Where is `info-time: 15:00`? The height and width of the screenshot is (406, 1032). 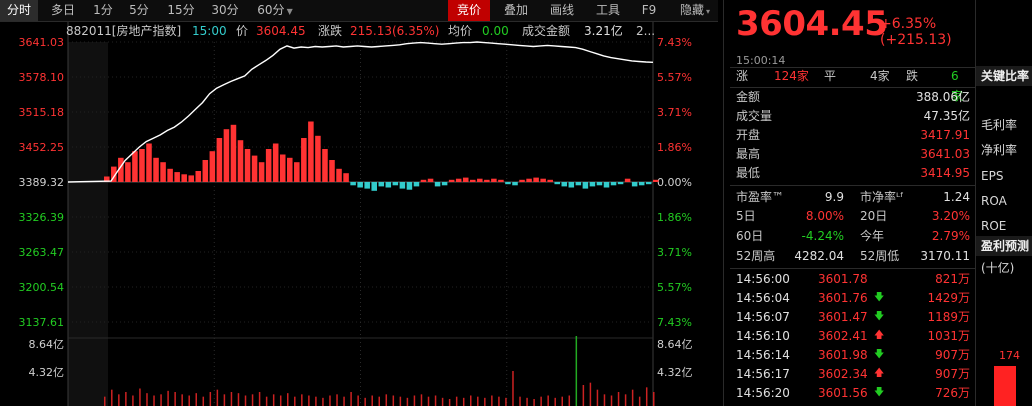 info-time: 15:00 is located at coordinates (209, 31).